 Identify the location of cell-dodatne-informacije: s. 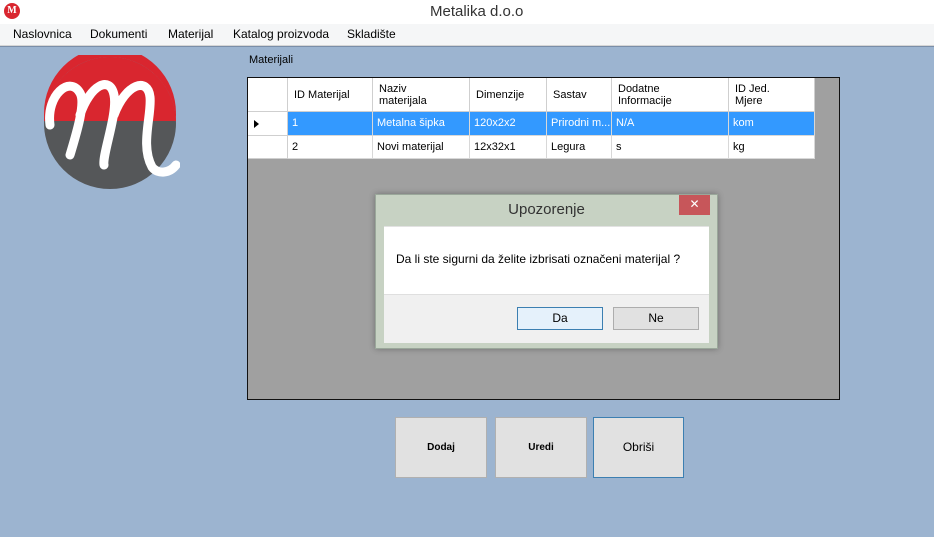
(670, 147).